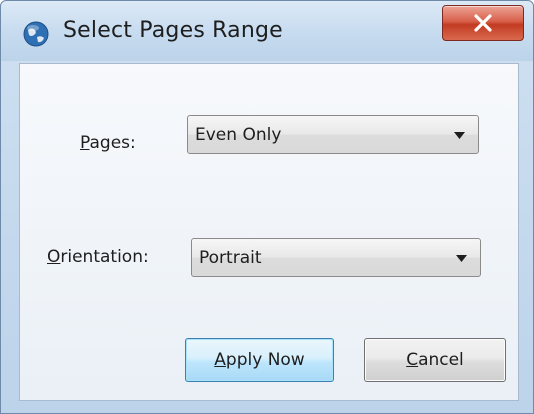 The width and height of the screenshot is (534, 414). I want to click on globe-app-icon, so click(36, 34).